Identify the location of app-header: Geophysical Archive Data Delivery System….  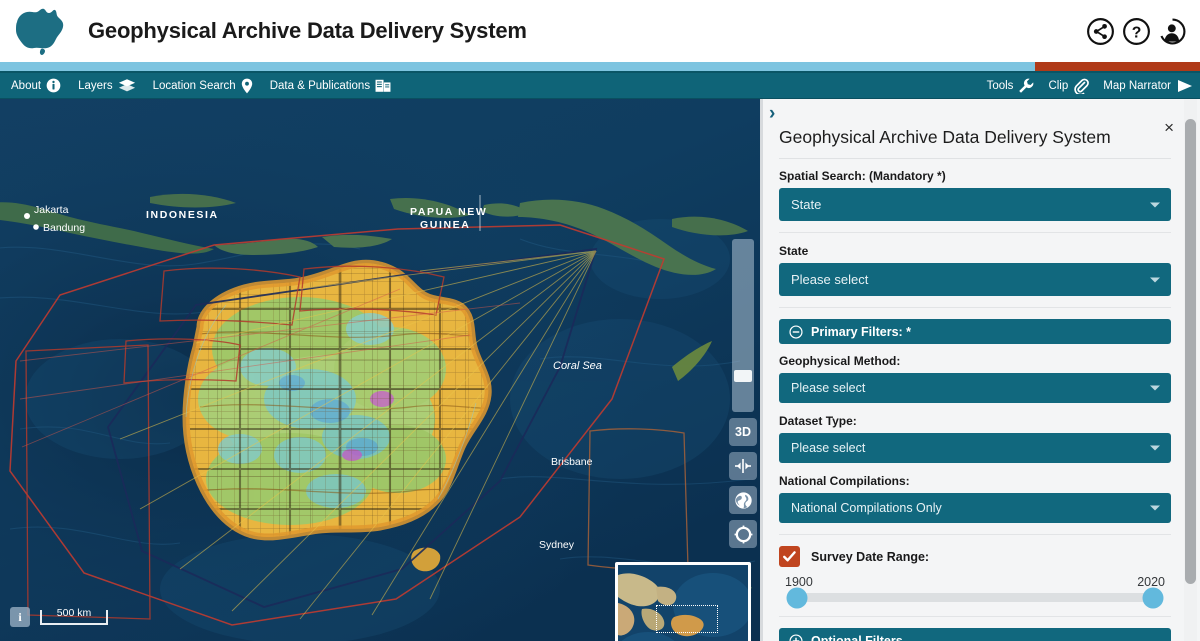
(600, 31).